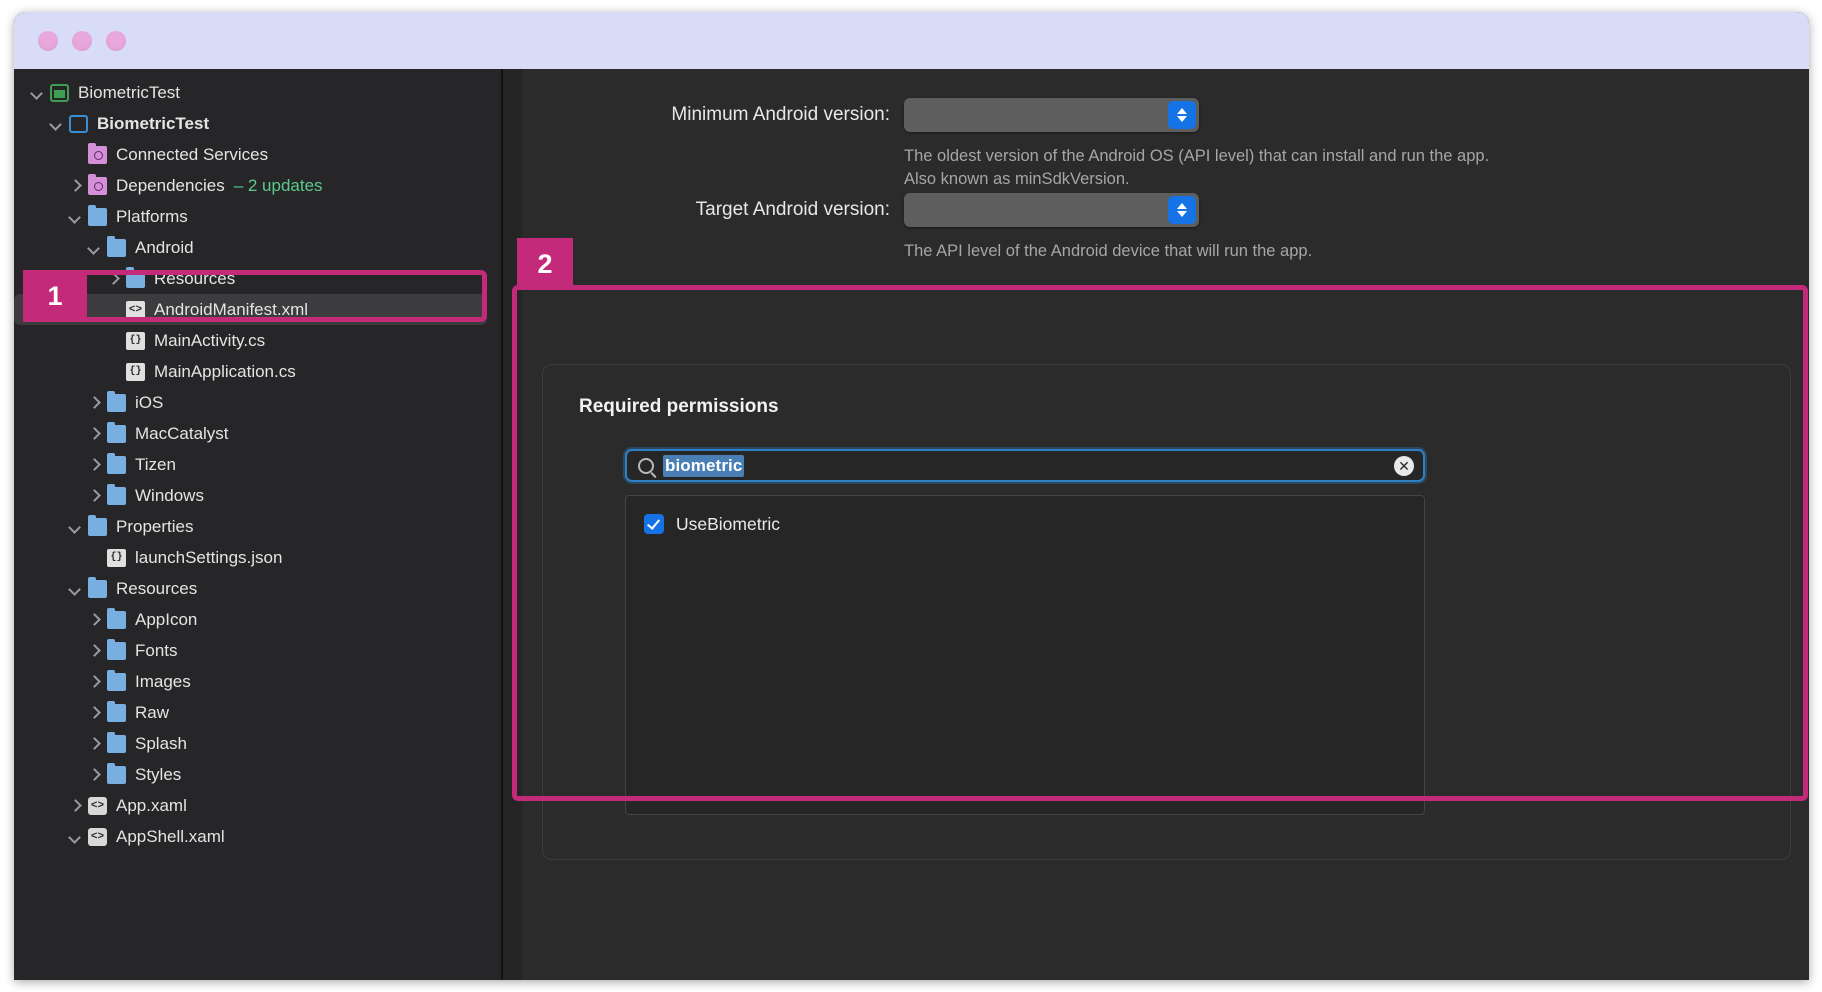 The width and height of the screenshot is (1822, 992). What do you see at coordinates (169, 495) in the screenshot?
I see `tree-item-label: Windows` at bounding box center [169, 495].